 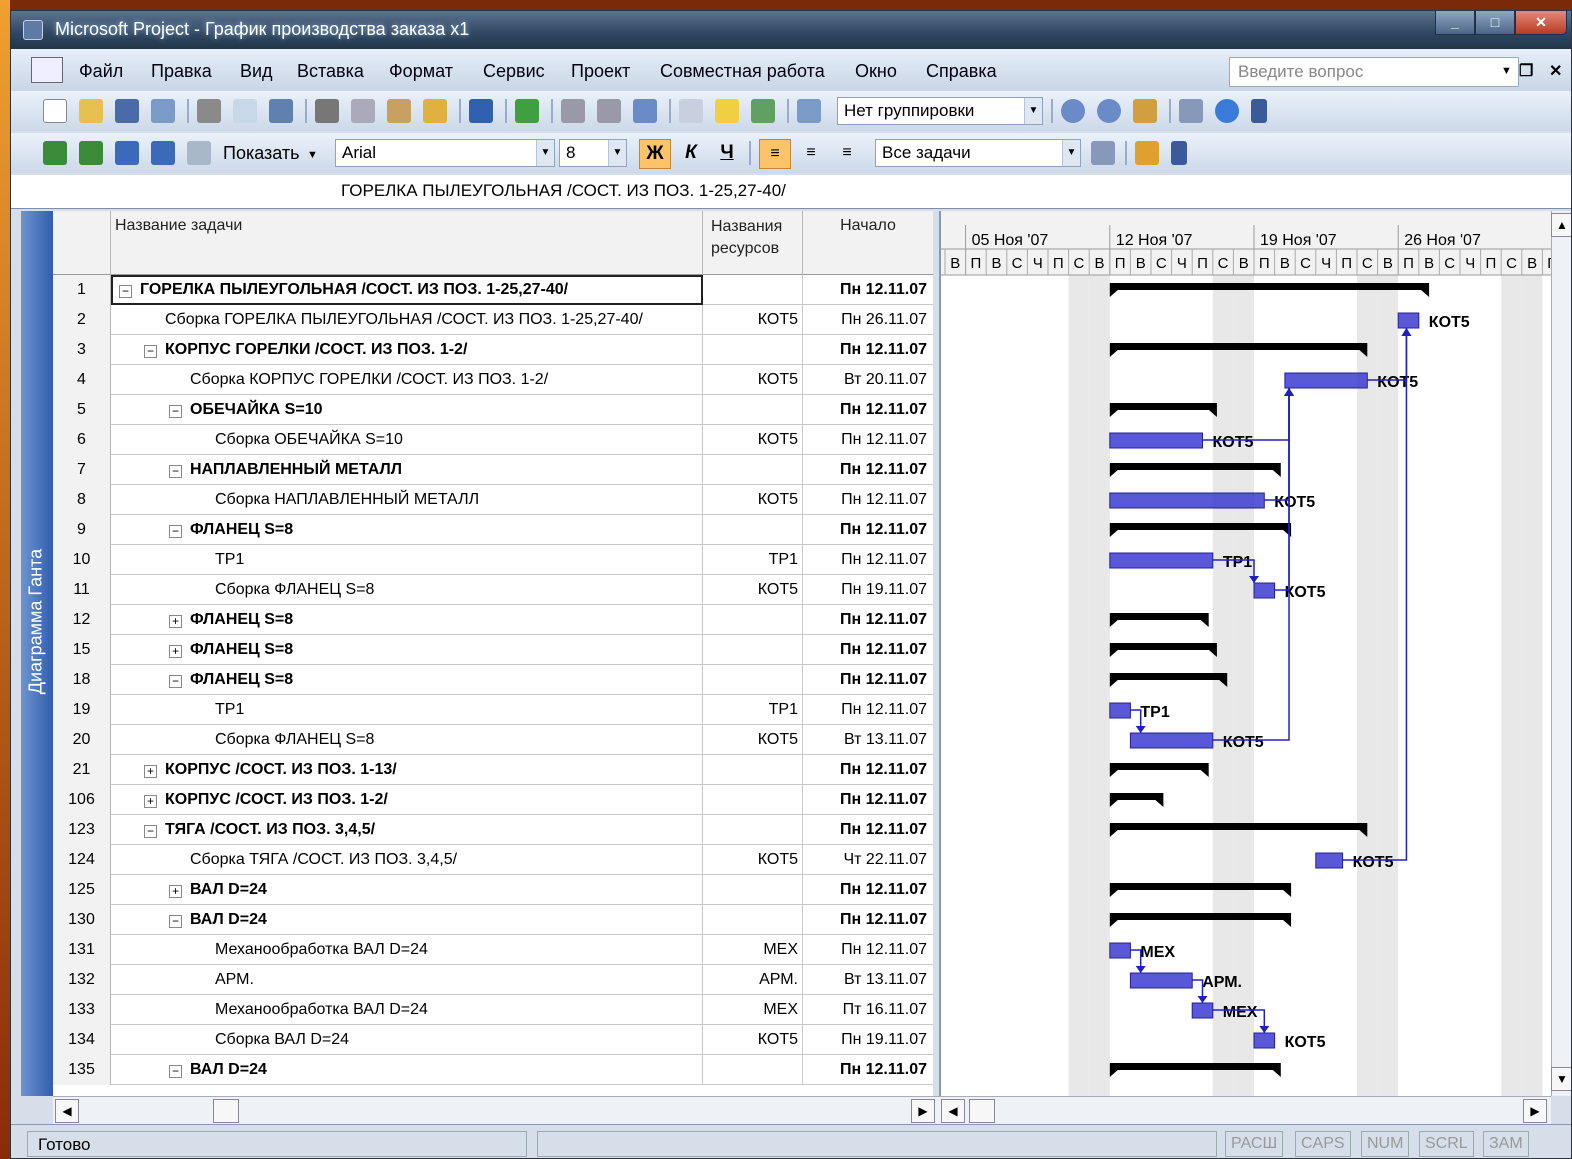 I want to click on table-row: 15 + ФЛАНЕЦ S=8 Пн 12.11.07, so click(x=493, y=650).